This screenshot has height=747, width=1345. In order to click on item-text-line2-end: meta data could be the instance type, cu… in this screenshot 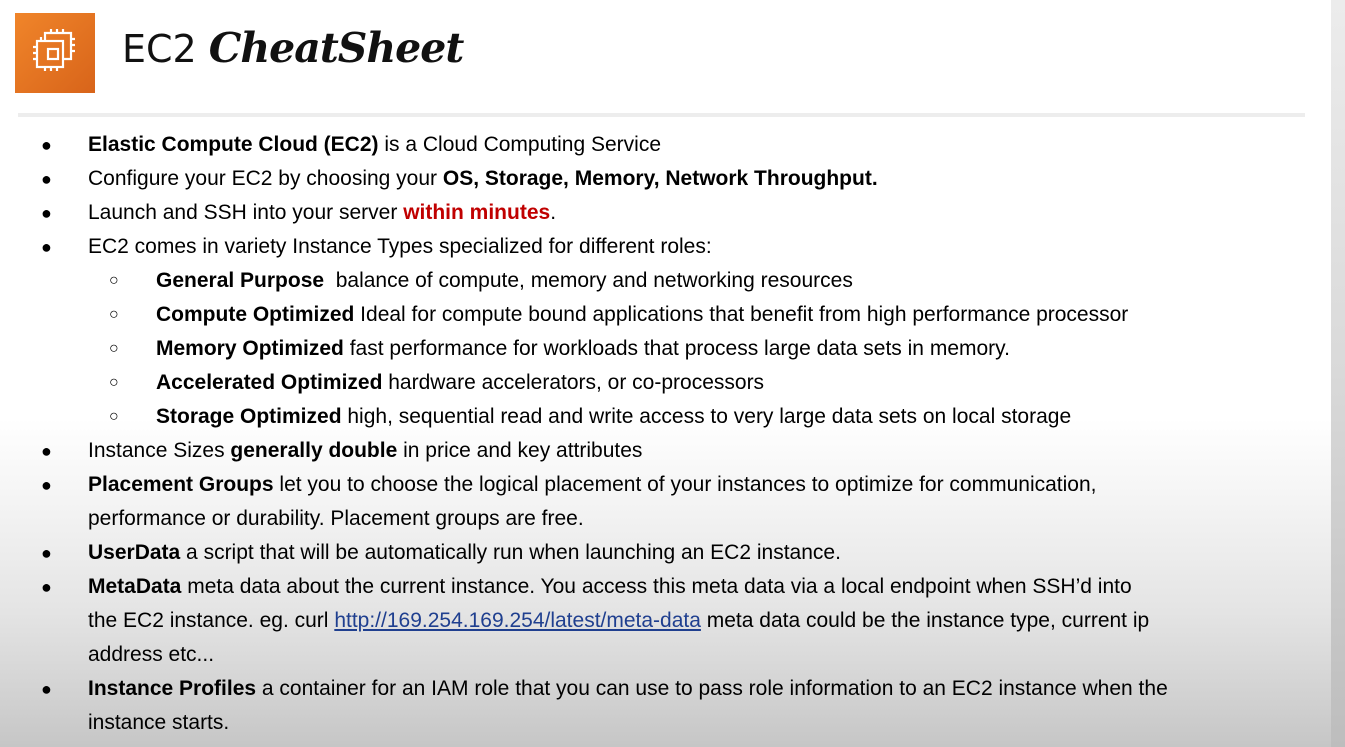, I will do `click(925, 620)`.